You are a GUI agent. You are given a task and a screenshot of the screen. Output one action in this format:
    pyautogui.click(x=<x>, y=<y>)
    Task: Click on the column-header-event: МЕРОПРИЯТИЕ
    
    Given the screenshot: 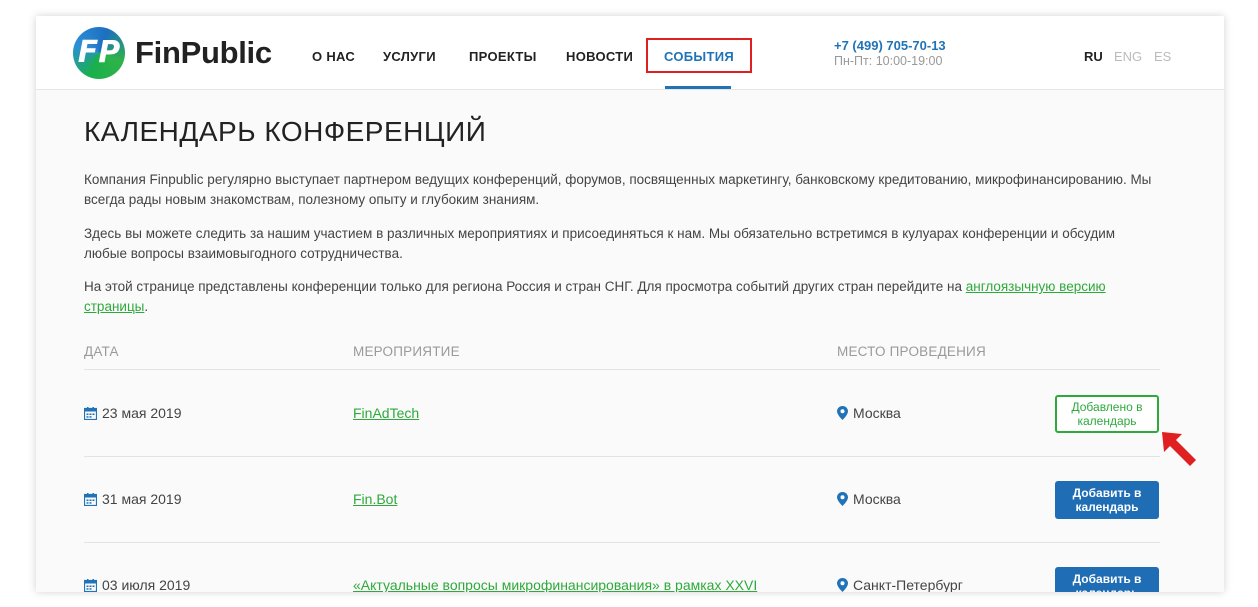 What is the action you would take?
    pyautogui.click(x=406, y=351)
    